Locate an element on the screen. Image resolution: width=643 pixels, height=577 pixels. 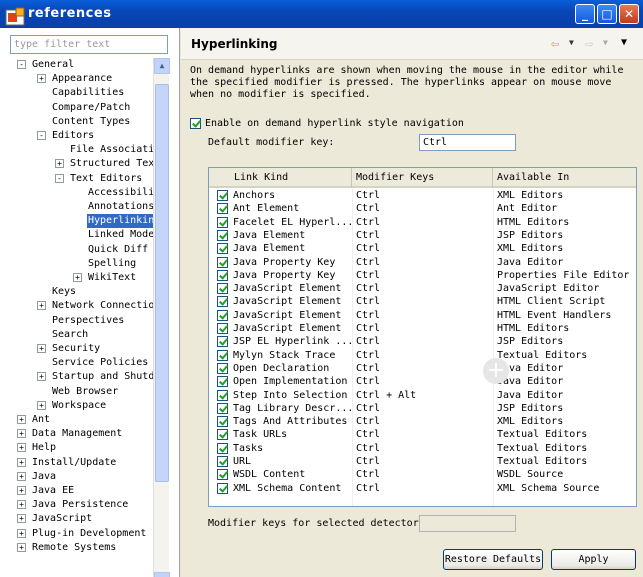
table-row: Facelet EL Hyperl... Ctrl HTML Editors is located at coordinates (422, 222).